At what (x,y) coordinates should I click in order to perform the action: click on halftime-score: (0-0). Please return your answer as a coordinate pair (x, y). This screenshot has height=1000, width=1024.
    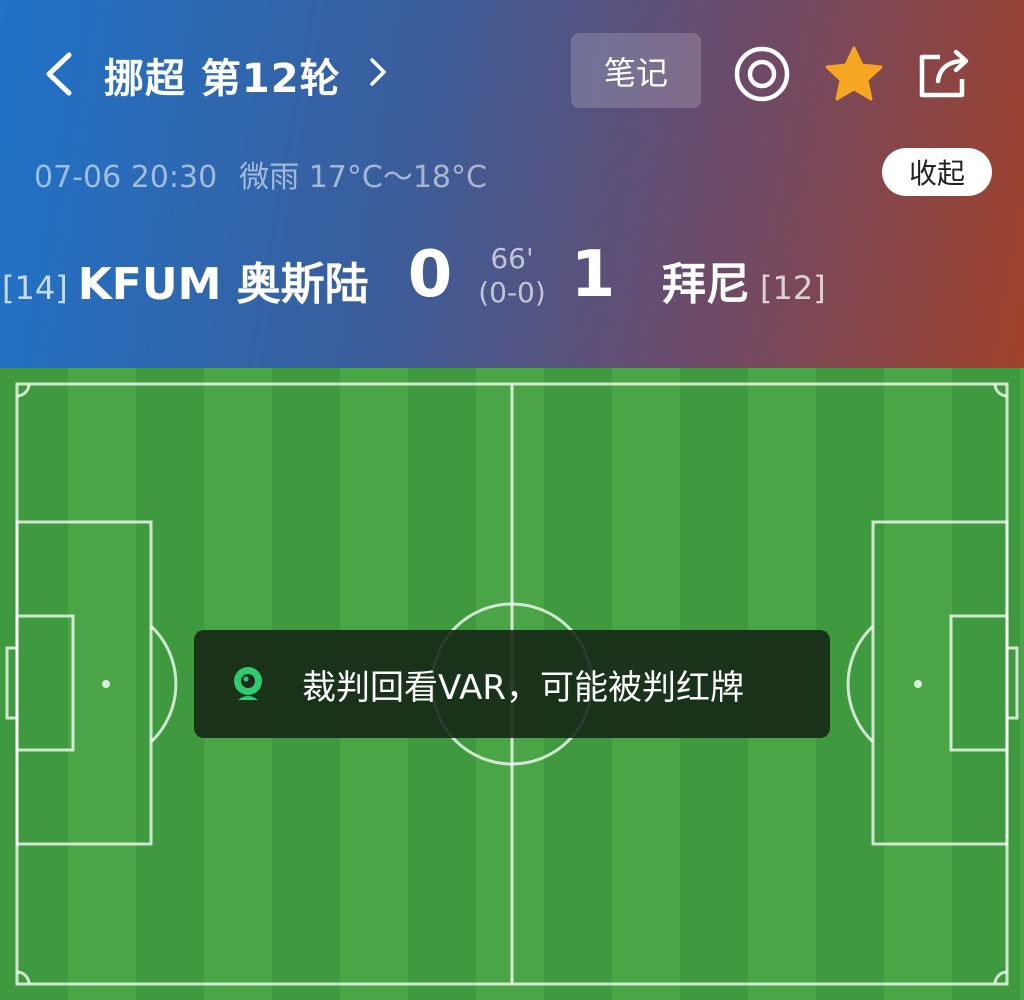
    Looking at the image, I should click on (512, 292).